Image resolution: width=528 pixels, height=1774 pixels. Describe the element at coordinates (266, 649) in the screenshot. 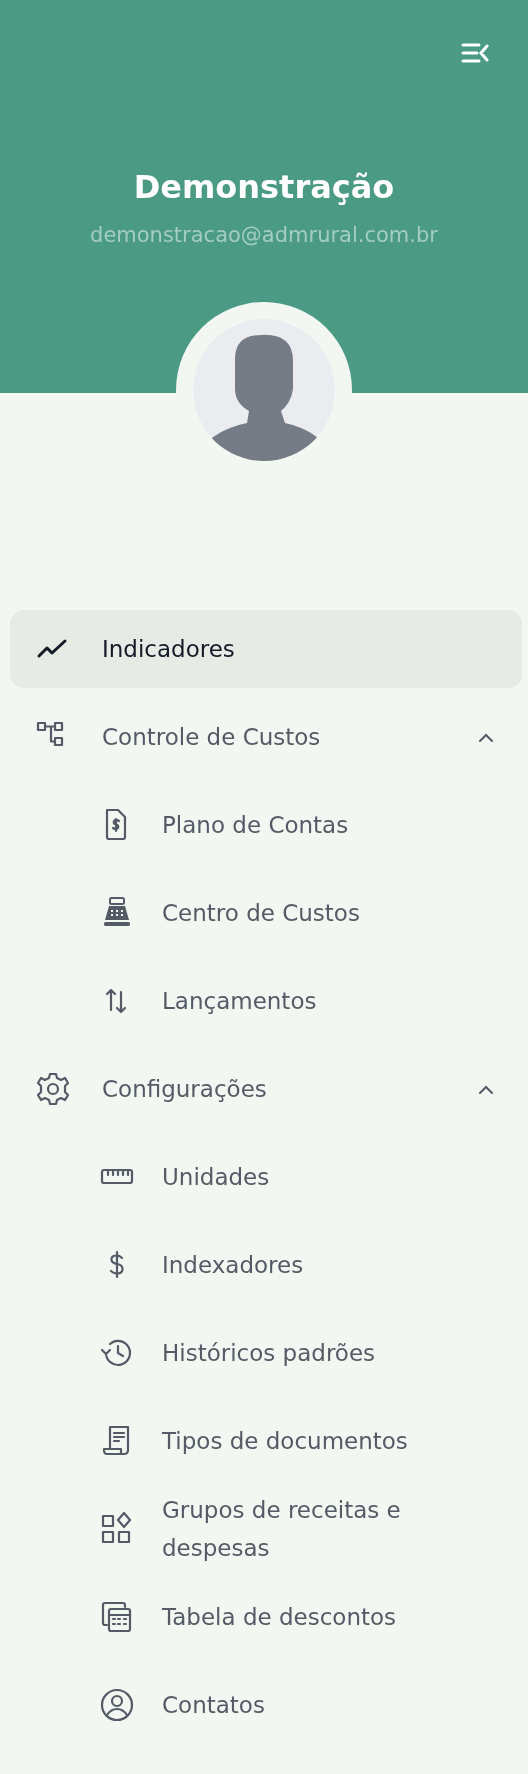

I see `menu-item: Indicadores` at that location.